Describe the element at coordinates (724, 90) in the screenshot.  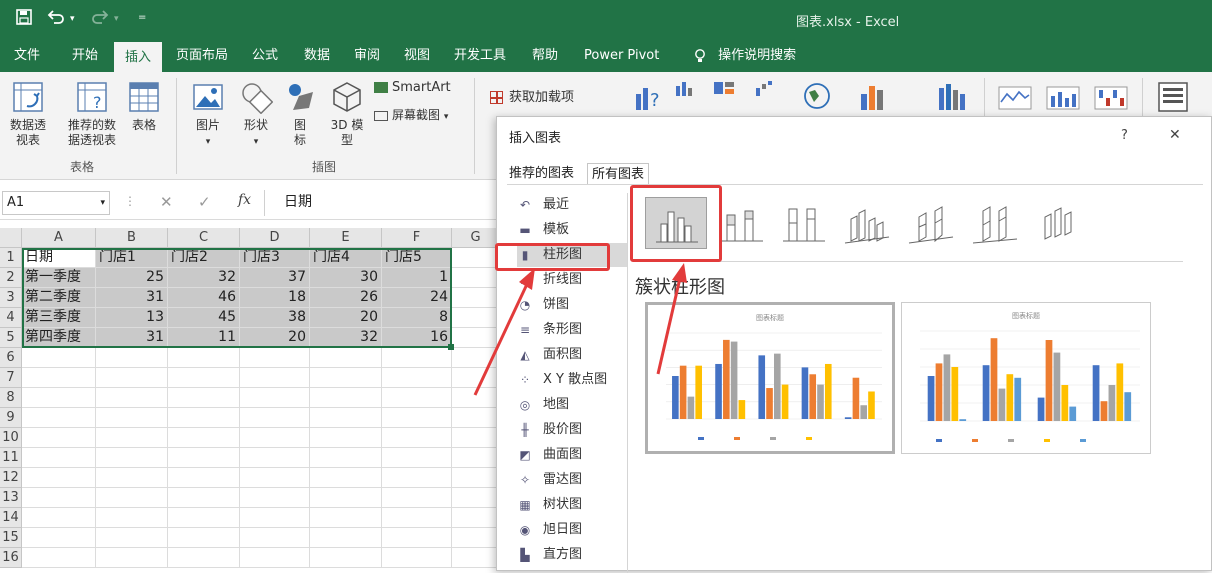
I see `bar-chart-dropdown` at that location.